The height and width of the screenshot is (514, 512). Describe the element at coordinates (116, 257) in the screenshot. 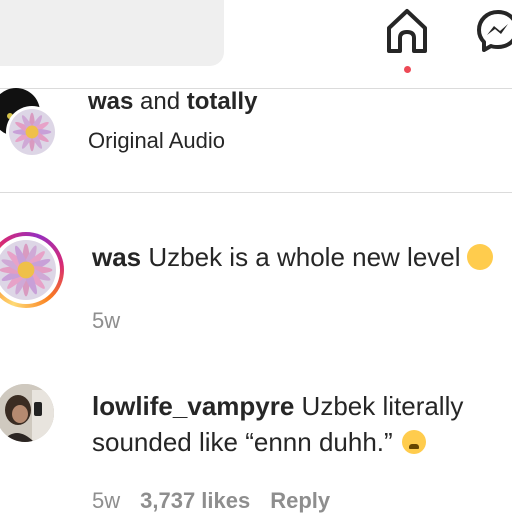

I see `comment-username: was` at that location.